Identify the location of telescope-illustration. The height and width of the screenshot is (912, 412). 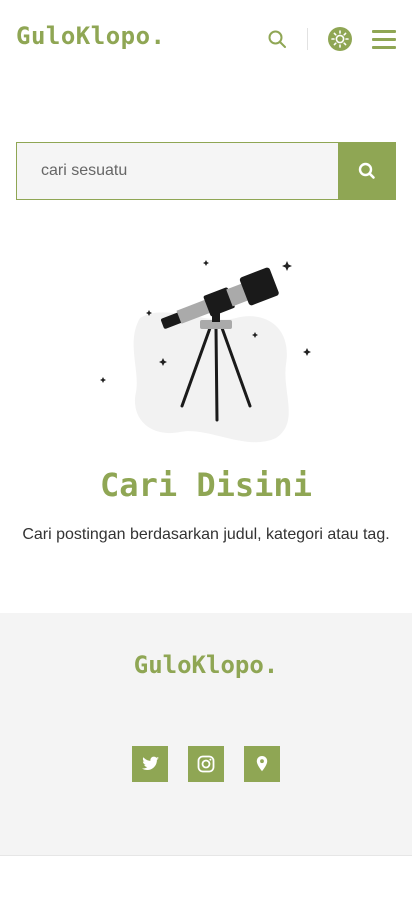
(208, 352).